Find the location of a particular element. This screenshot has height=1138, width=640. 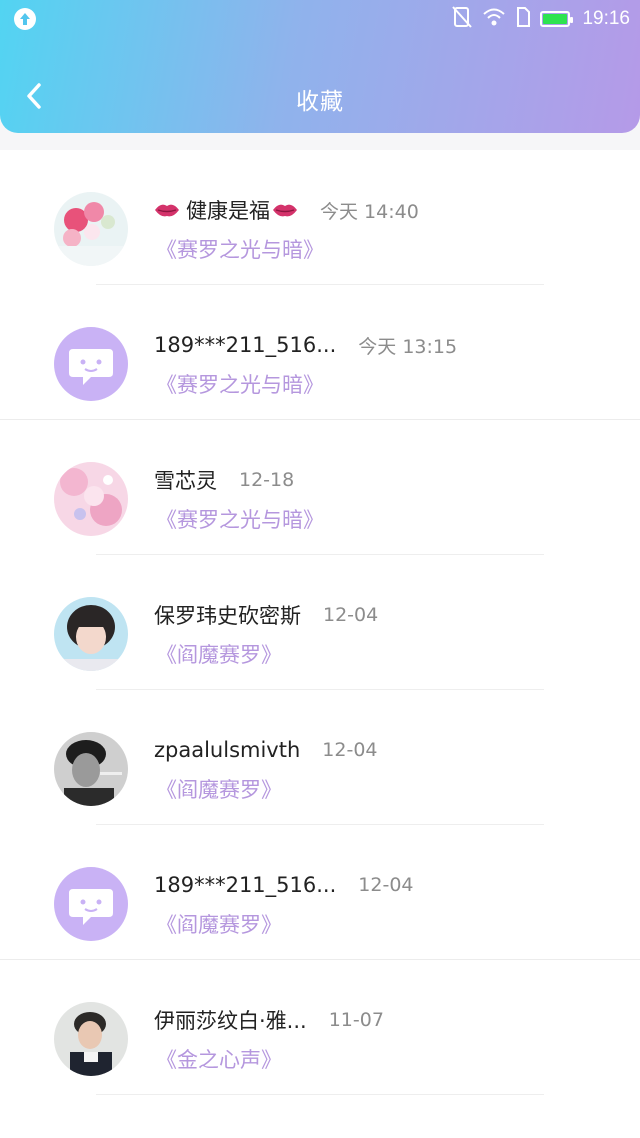

list-item: 雪芯灵 12-18 《赛罗之光与暗》 is located at coordinates (320, 487).